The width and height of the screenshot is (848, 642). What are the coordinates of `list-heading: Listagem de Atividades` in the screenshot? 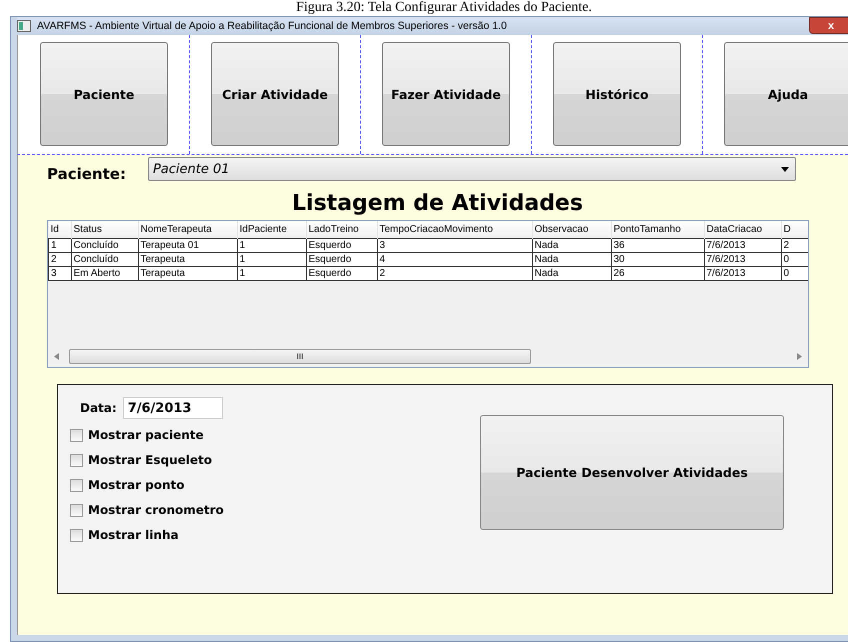 It's located at (437, 203).